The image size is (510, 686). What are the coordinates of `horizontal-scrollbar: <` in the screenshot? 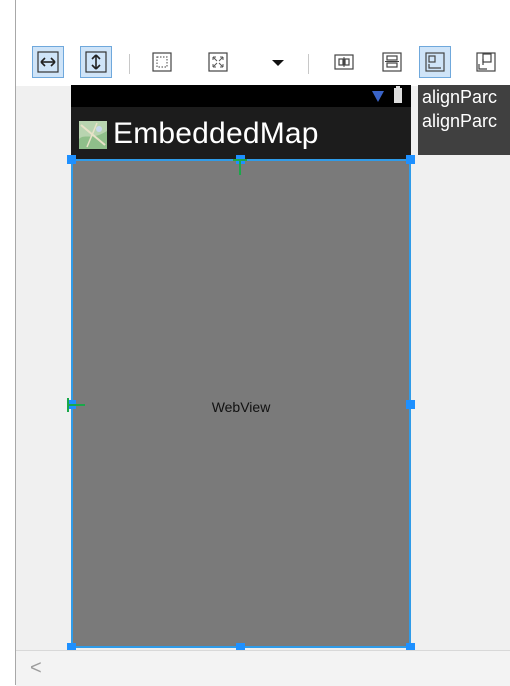 It's located at (263, 668).